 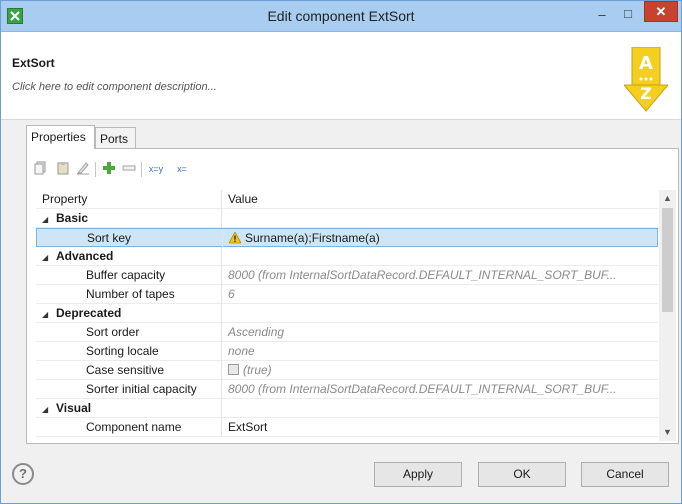 I want to click on ok-button: OK, so click(x=522, y=474).